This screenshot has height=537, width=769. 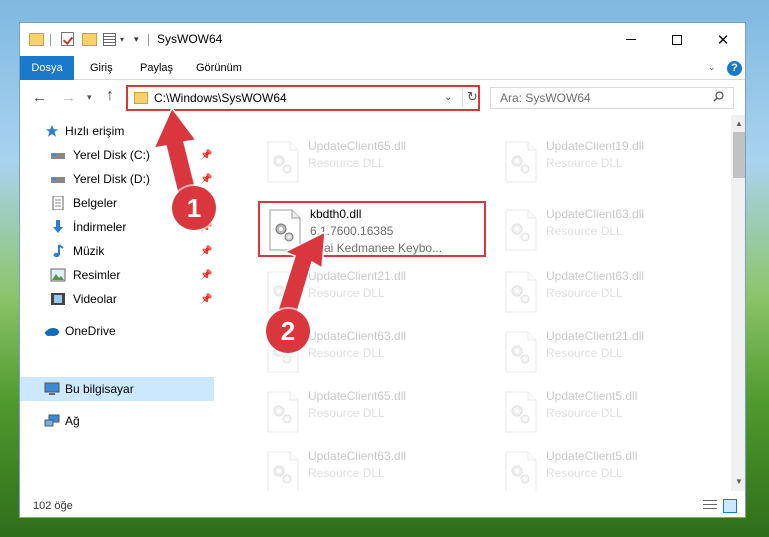 What do you see at coordinates (52, 332) in the screenshot?
I see `cloud-icon` at bounding box center [52, 332].